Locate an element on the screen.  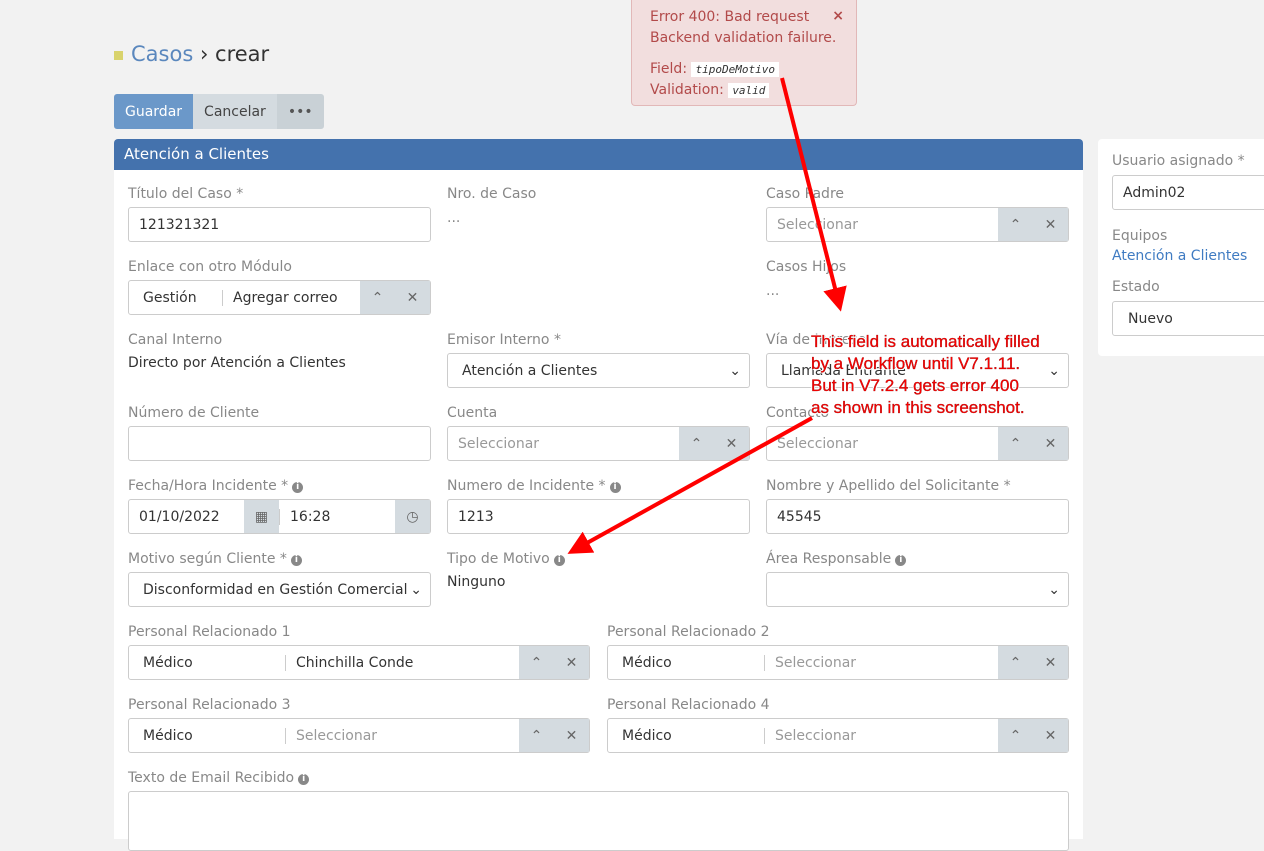
arrow-to-alert is located at coordinates (813, 194).